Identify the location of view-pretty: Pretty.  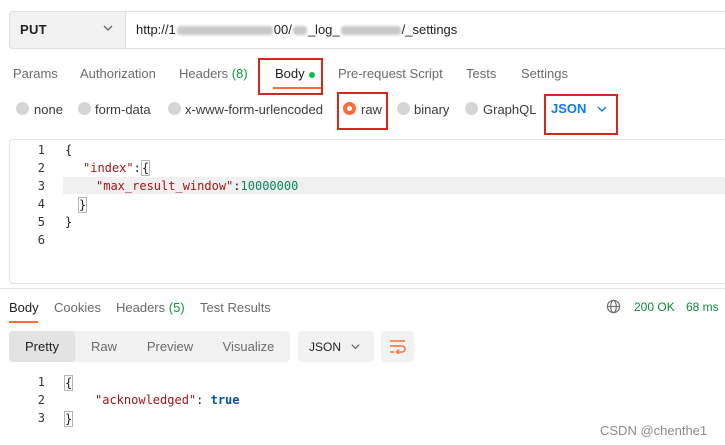
(42, 346).